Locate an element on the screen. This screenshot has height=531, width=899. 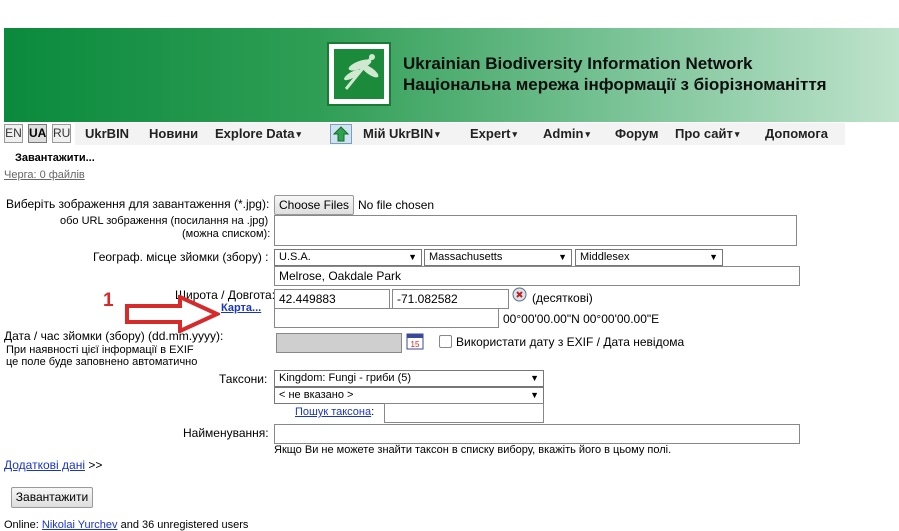
taxon-search-link: Пошук таксона is located at coordinates (333, 412).